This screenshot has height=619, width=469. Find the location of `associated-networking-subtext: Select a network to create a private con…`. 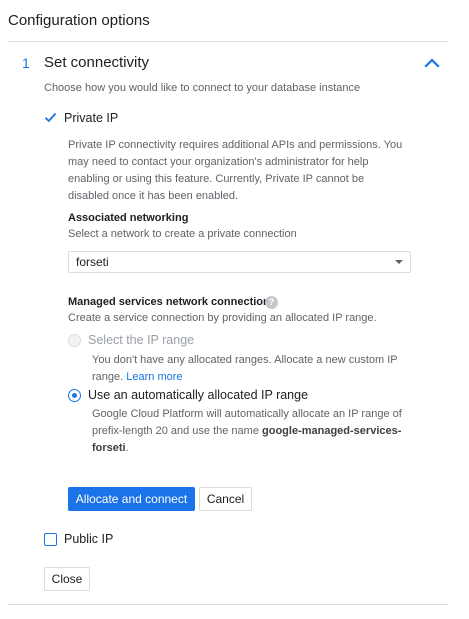

associated-networking-subtext: Select a network to create a private con… is located at coordinates (182, 234).